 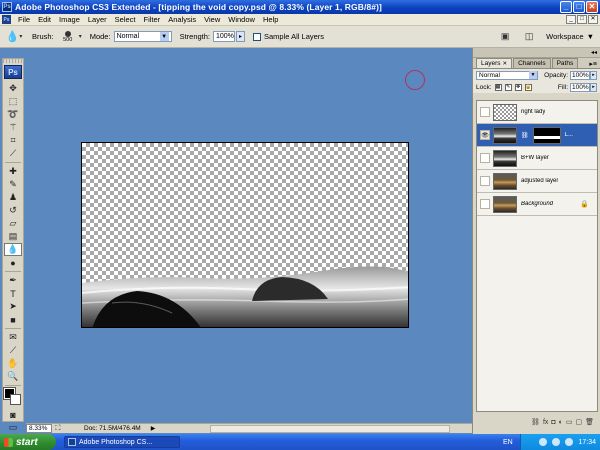 I want to click on healing-brush-icon: ✚, so click(x=13, y=171).